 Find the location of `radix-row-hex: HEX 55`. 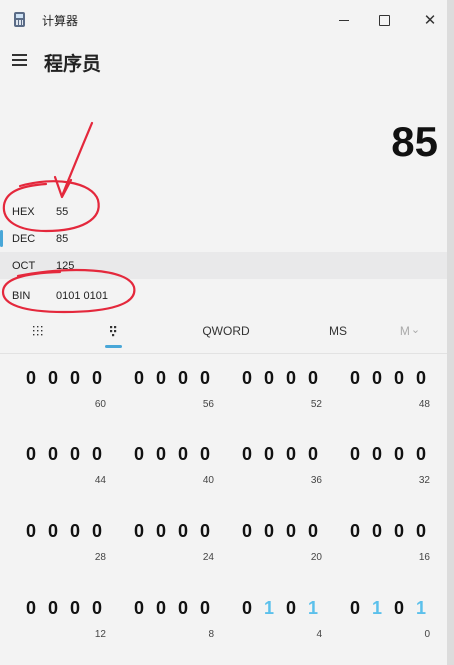

radix-row-hex: HEX 55 is located at coordinates (223, 211).